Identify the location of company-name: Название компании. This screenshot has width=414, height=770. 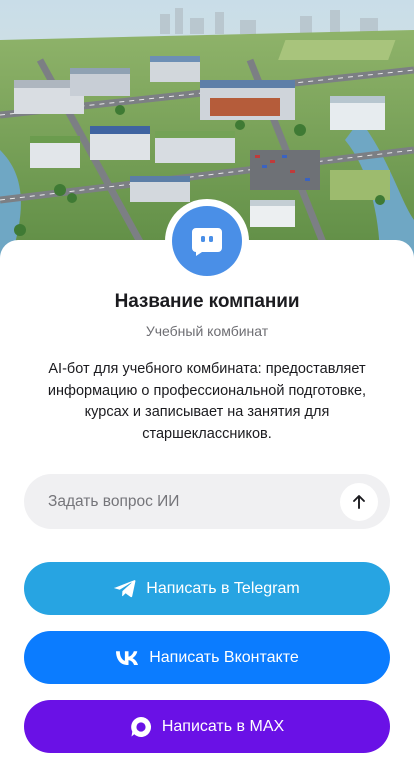
(207, 301).